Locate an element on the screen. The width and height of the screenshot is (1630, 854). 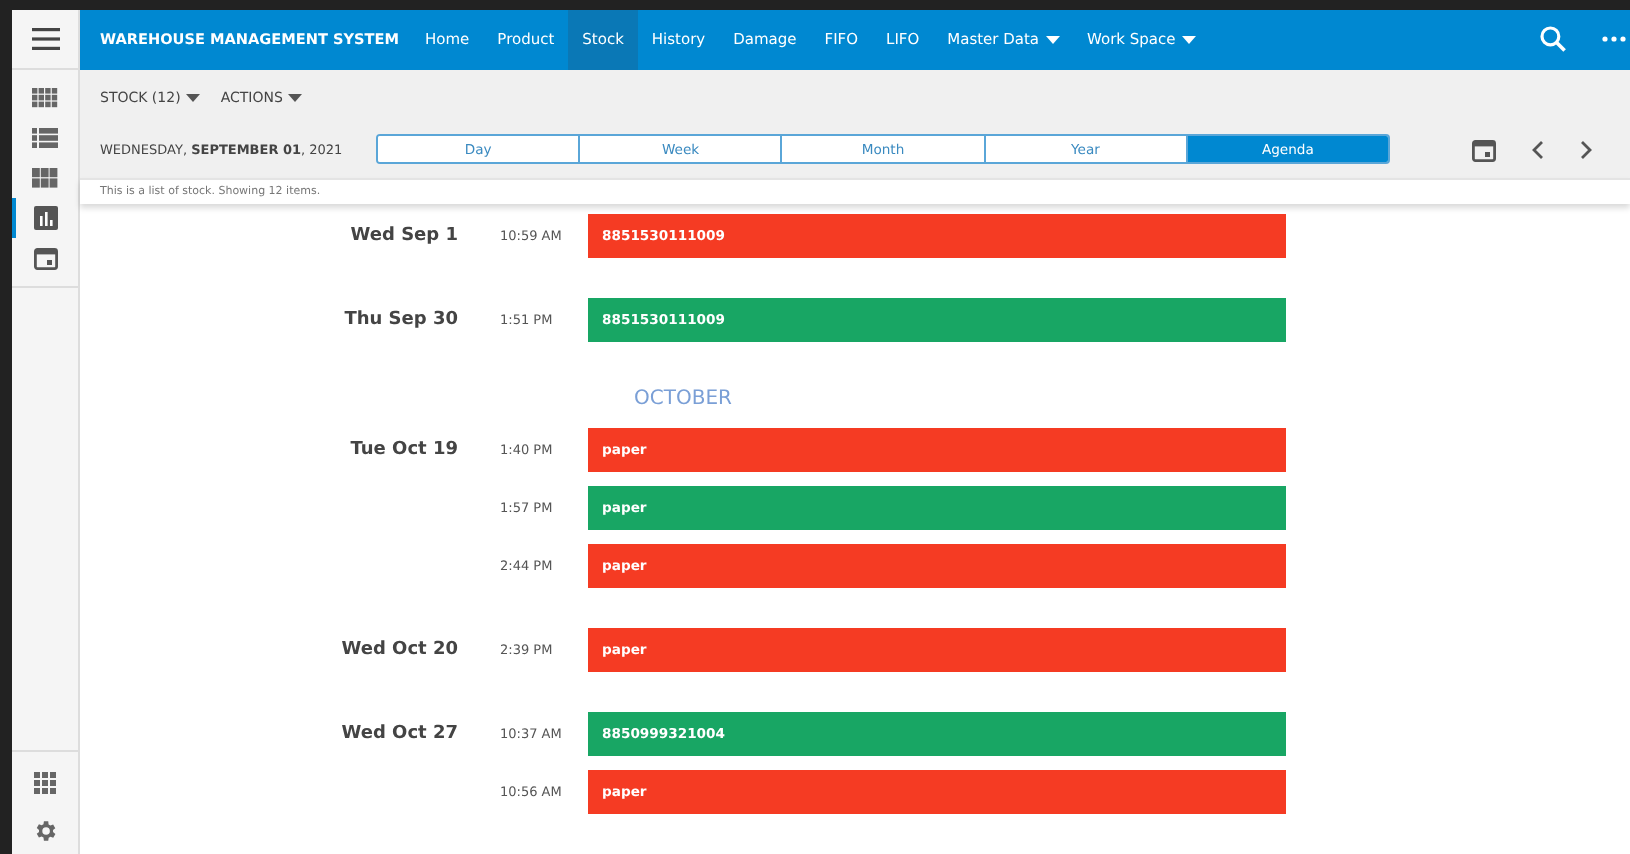
list-icon is located at coordinates (45, 138).